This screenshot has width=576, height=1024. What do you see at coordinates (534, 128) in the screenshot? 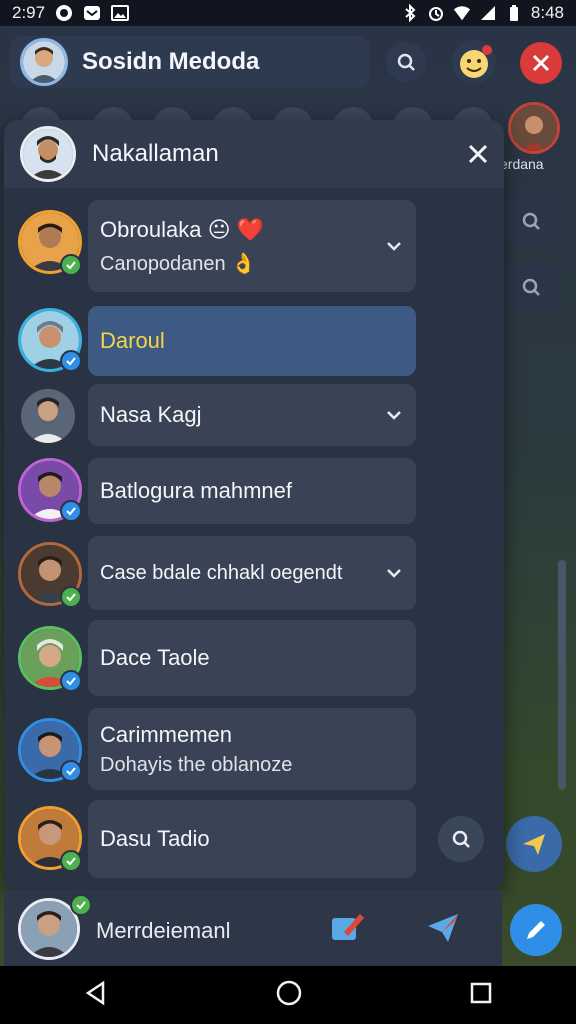
I see `story-avatar-side` at bounding box center [534, 128].